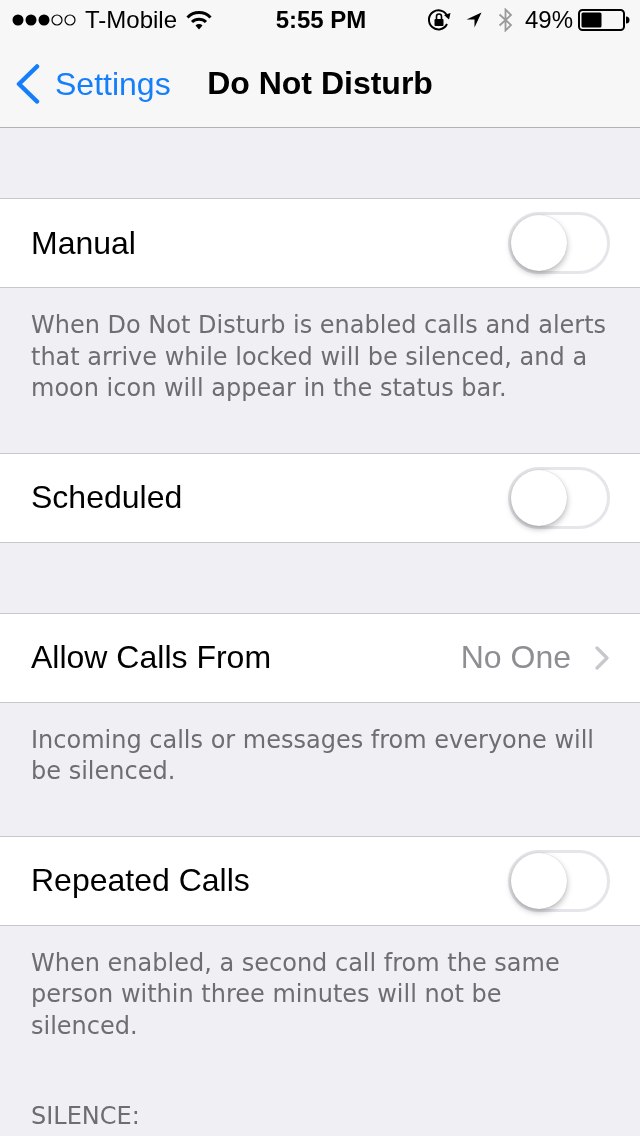 Image resolution: width=640 pixels, height=1136 pixels. What do you see at coordinates (515, 657) in the screenshot?
I see `row-value: No One` at bounding box center [515, 657].